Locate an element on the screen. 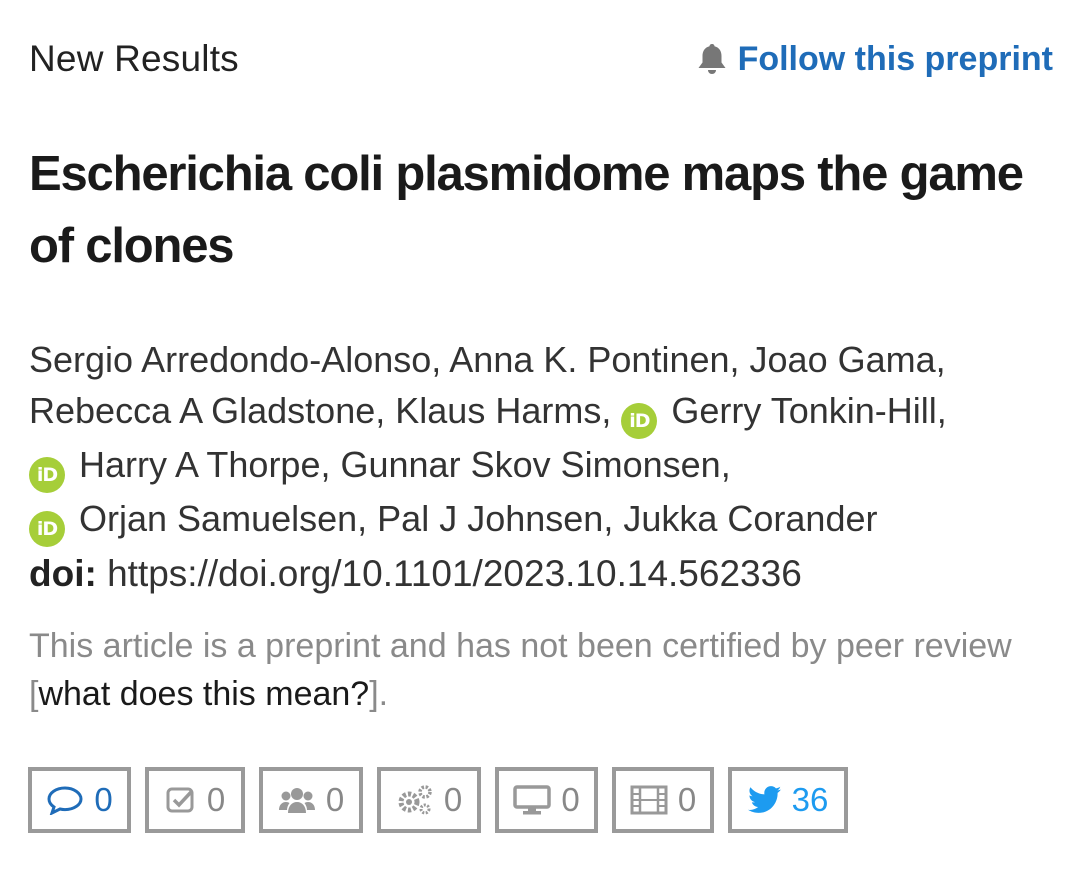 This screenshot has height=878, width=1080. author-link: Jukka Corander is located at coordinates (750, 518).